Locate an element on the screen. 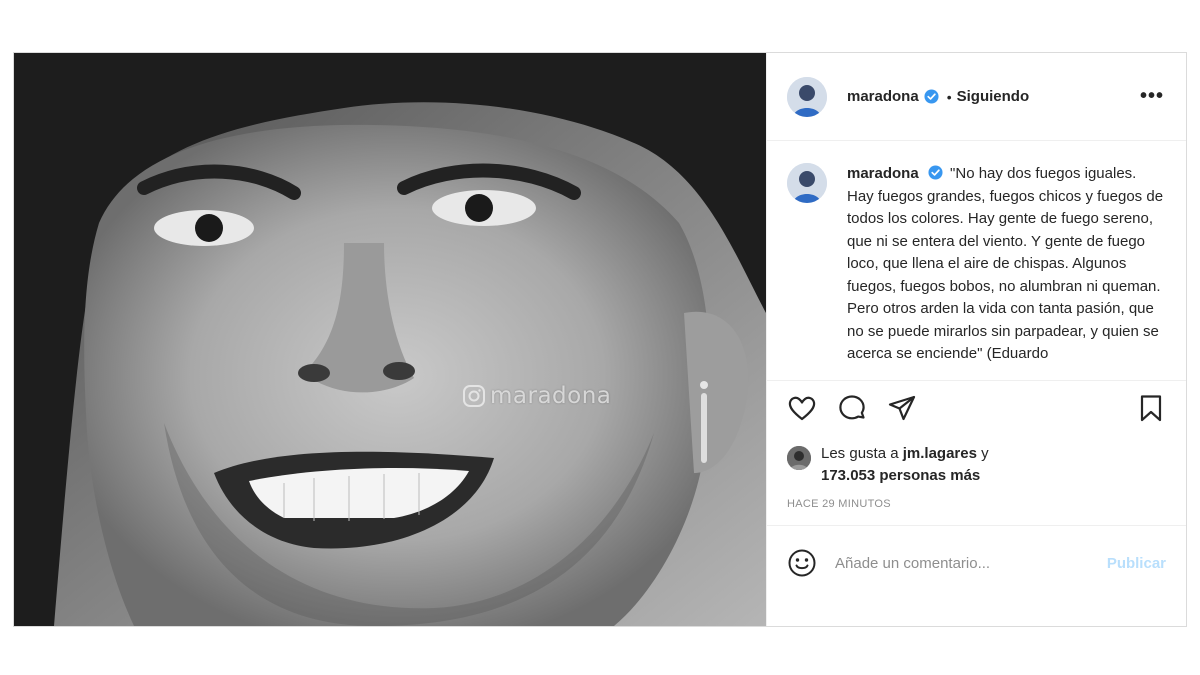 The image size is (1200, 675). caption-username: maradona is located at coordinates (883, 173).